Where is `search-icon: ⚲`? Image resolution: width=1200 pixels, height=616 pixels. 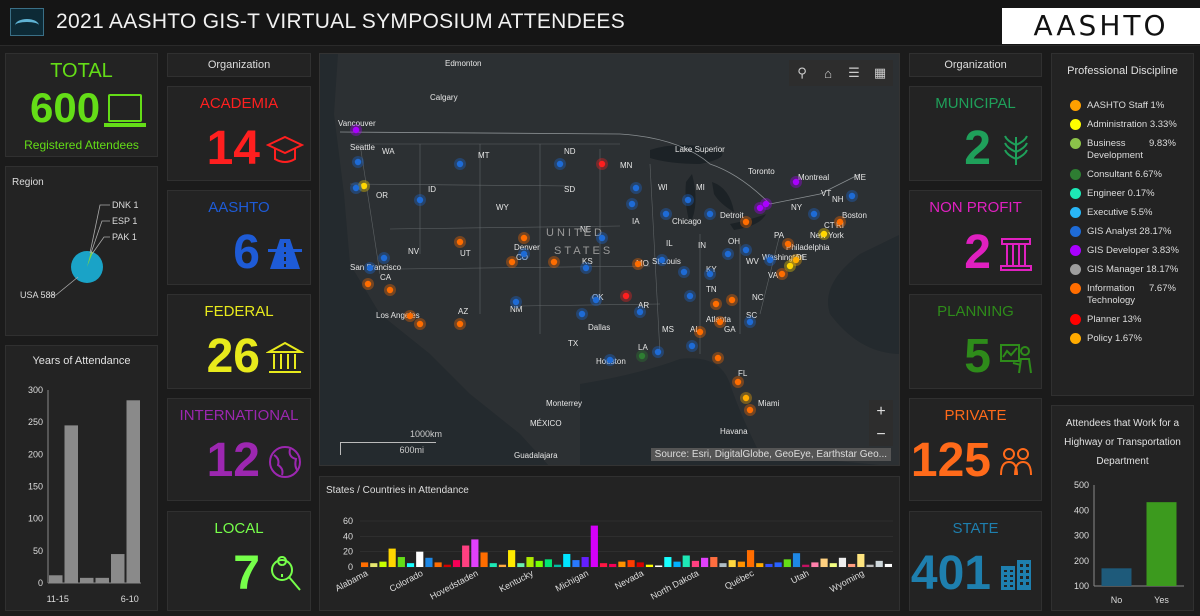
search-icon: ⚲ is located at coordinates (802, 73).